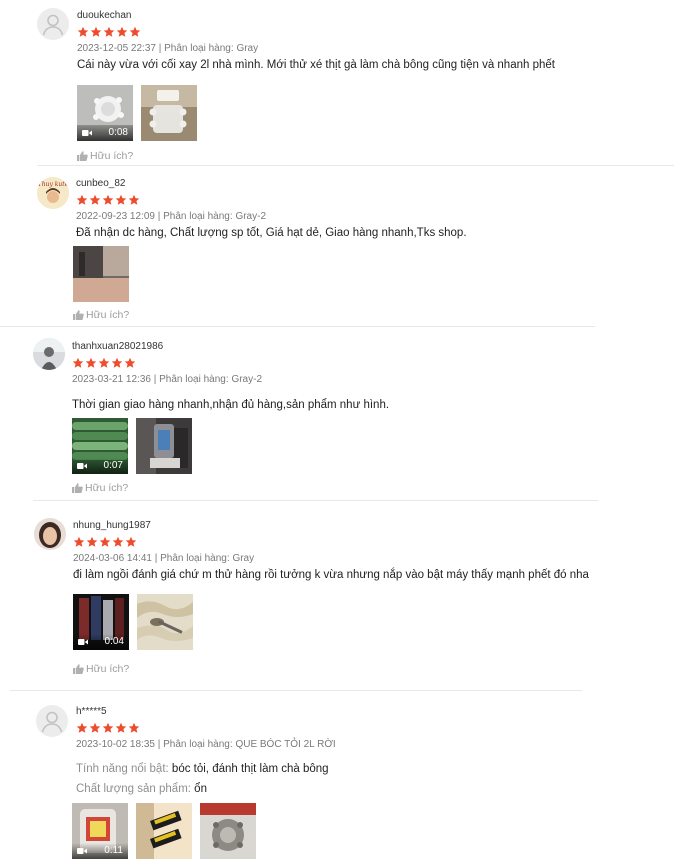 The width and height of the screenshot is (688, 868). Describe the element at coordinates (91, 711) in the screenshot. I see `username: h*****5` at that location.